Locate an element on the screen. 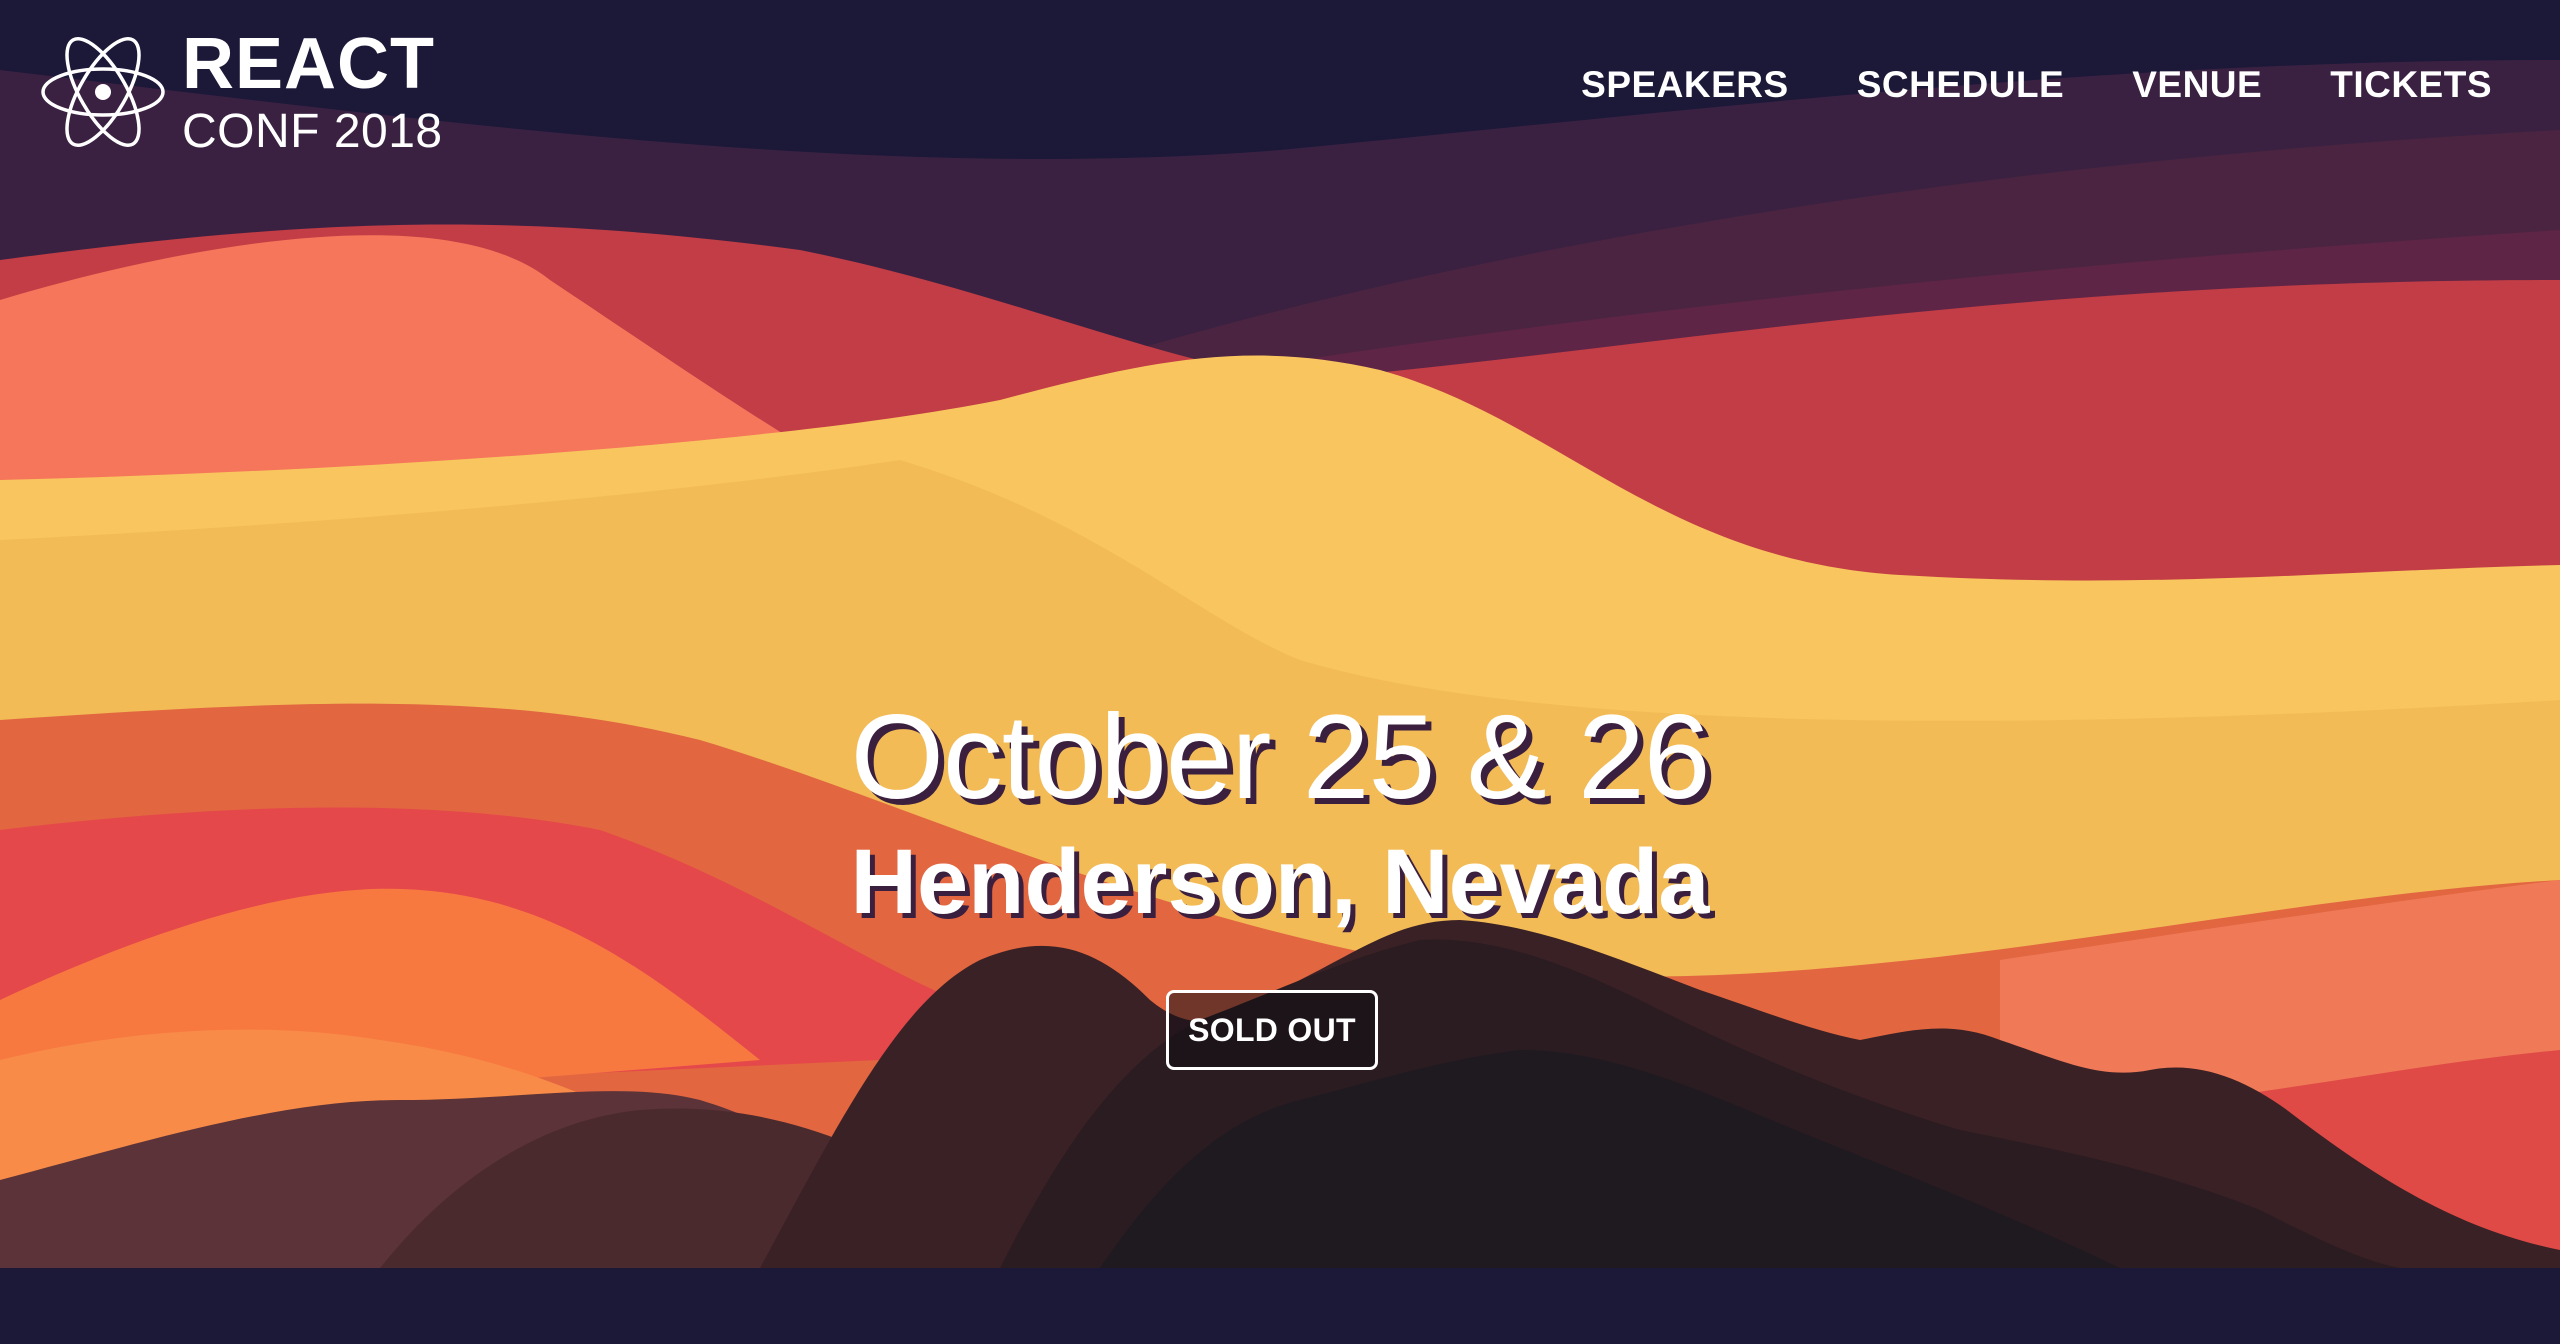 The image size is (2560, 1344). brand-subtitle: CONF 2018 is located at coordinates (312, 131).